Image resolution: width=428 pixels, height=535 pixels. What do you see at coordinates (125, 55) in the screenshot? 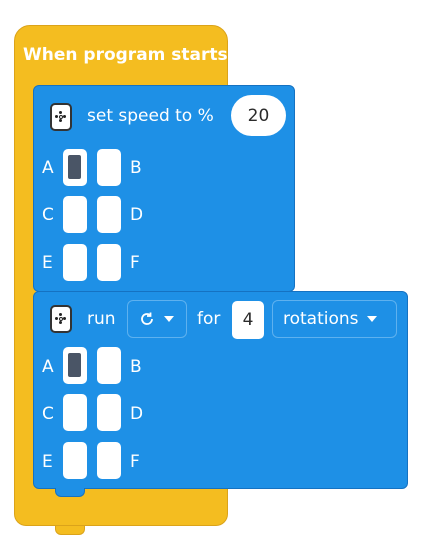
I see `event-block-title: When program starts` at bounding box center [125, 55].